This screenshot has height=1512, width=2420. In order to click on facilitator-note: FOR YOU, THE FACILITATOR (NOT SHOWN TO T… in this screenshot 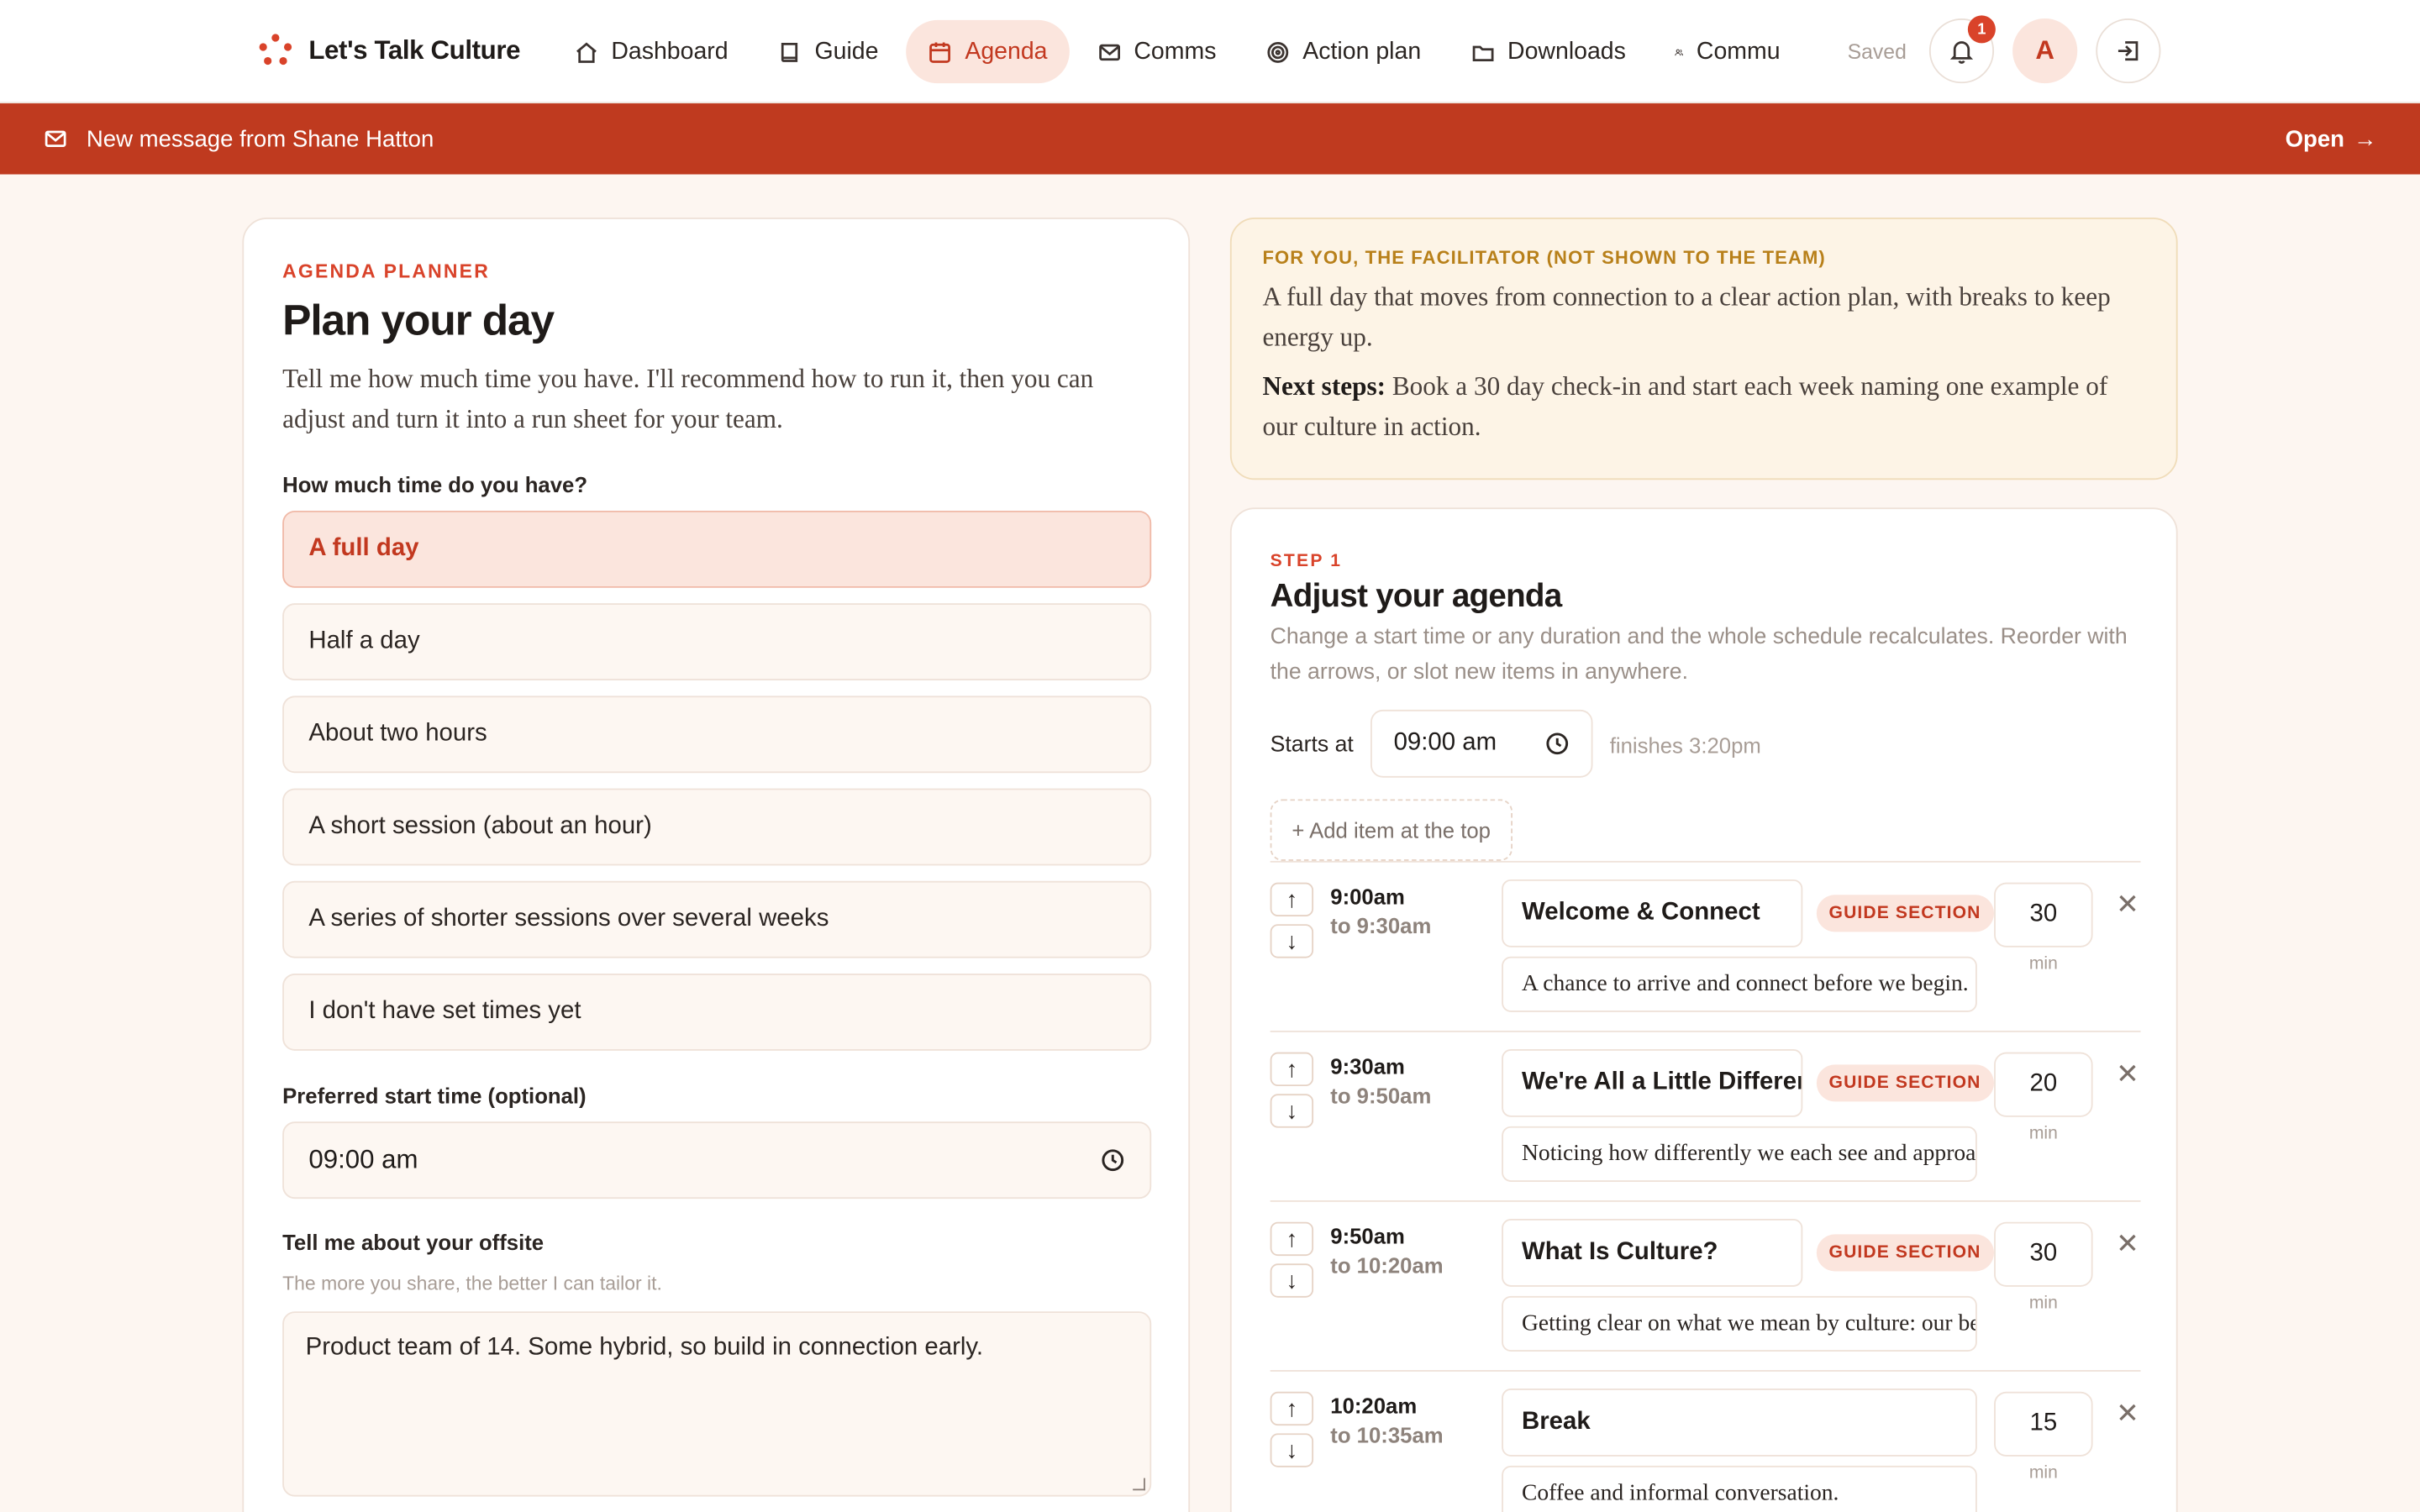, I will do `click(1704, 348)`.